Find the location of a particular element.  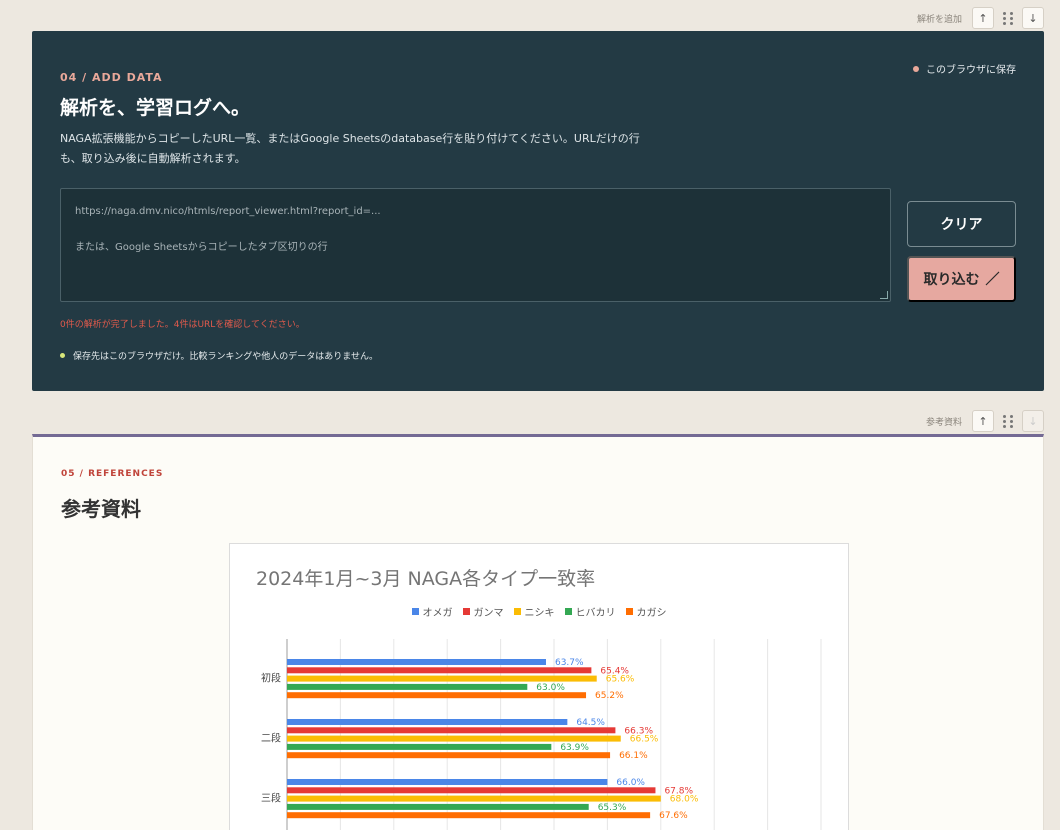

add-data-toolbar-label: 解析を追加 is located at coordinates (939, 19).